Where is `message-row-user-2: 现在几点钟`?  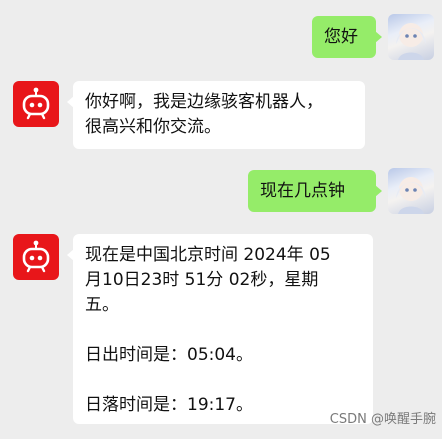
message-row-user-2: 现在几点钟 is located at coordinates (221, 193).